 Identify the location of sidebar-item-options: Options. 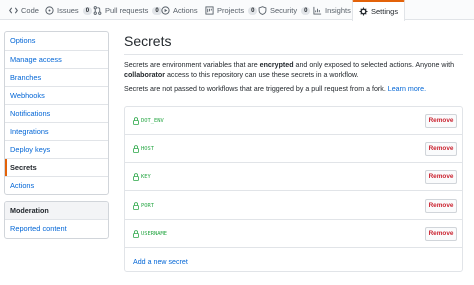
(56, 41).